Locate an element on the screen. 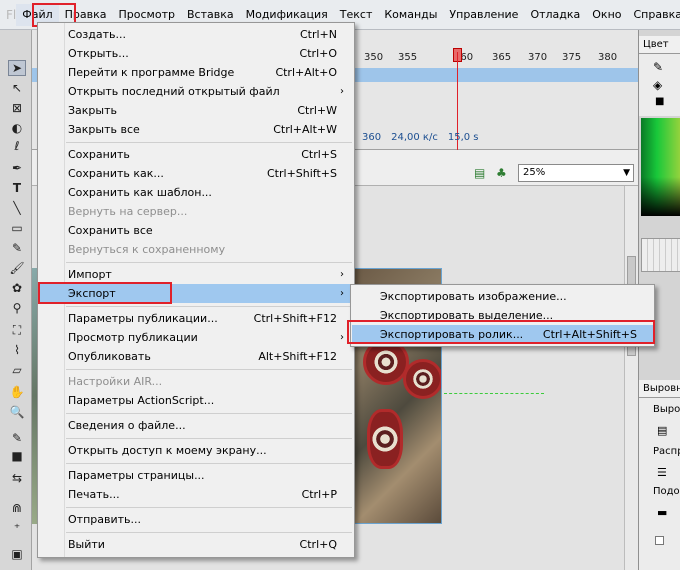 This screenshot has height=570, width=680. smooth-icon: ⁺ is located at coordinates (17, 528).